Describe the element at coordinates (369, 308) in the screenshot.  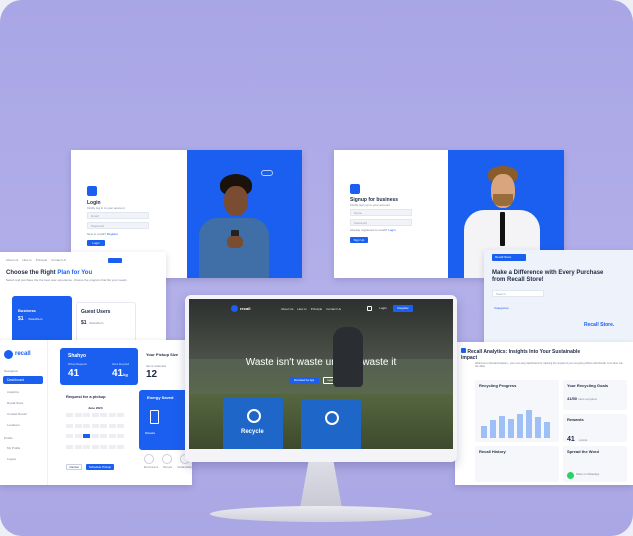
I see `screen-cart-icon` at that location.